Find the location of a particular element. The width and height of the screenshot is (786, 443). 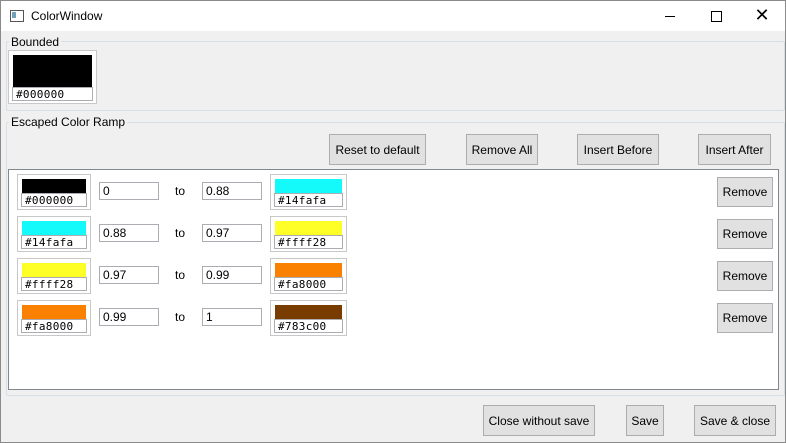

ramp-row-to-swatch: #fa8000 is located at coordinates (308, 276).